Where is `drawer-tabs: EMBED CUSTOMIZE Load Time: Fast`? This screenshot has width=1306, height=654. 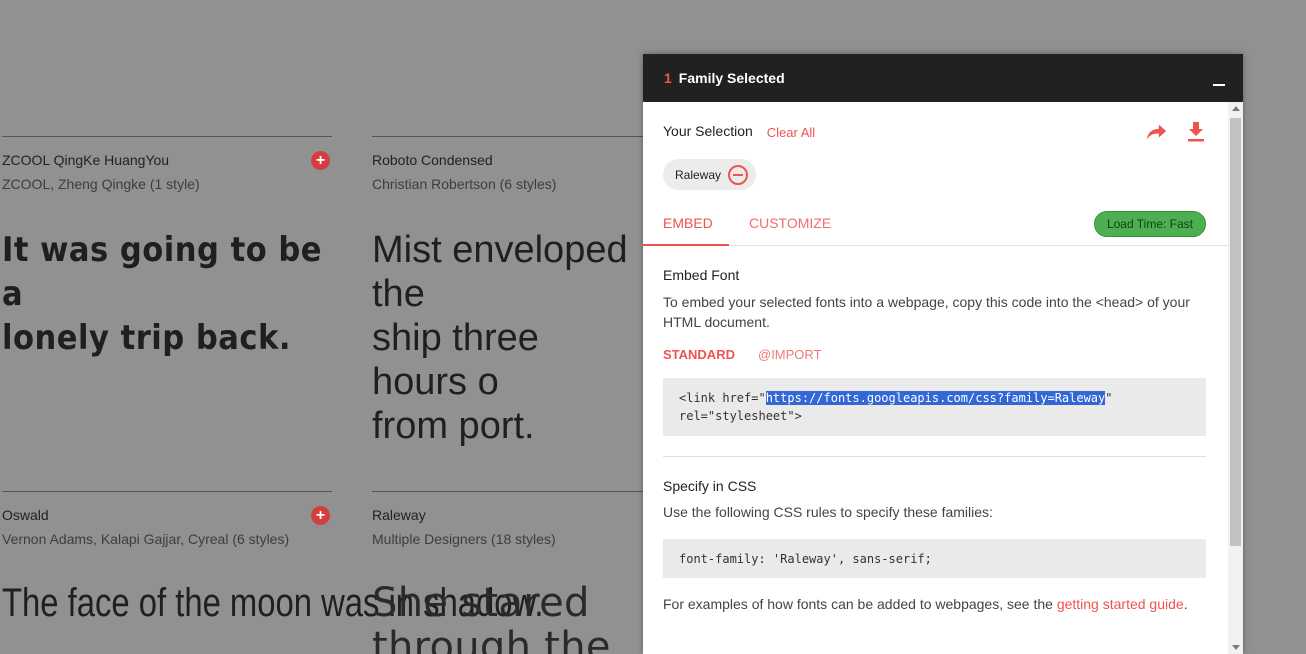 drawer-tabs: EMBED CUSTOMIZE Load Time: Fast is located at coordinates (935, 224).